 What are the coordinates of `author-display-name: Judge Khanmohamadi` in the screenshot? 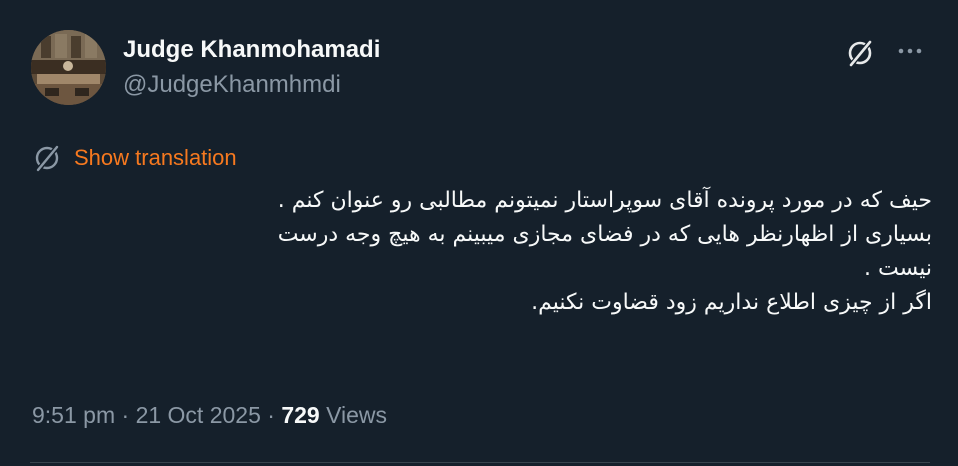 It's located at (251, 50).